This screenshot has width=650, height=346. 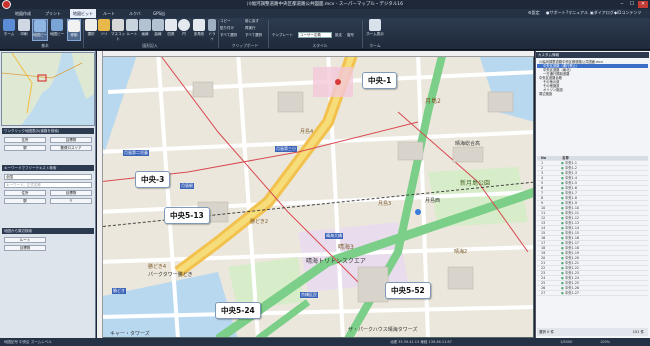 I want to click on nearby-route-button: ルート, so click(x=25, y=240).